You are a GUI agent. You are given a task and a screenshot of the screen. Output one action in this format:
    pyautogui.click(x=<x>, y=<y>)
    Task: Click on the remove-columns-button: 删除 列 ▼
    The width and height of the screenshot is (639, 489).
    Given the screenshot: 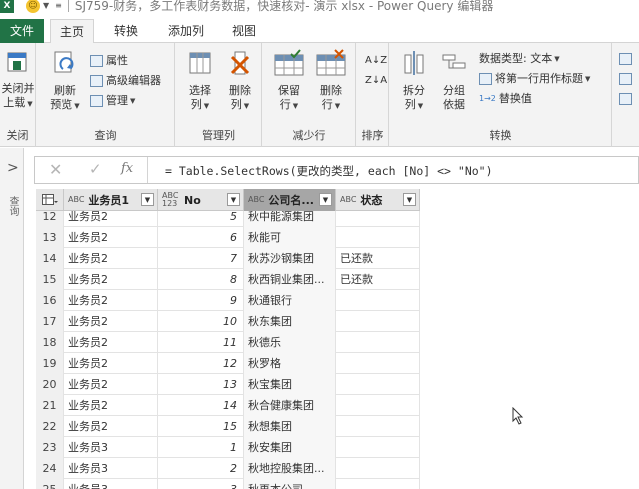 What is the action you would take?
    pyautogui.click(x=240, y=81)
    